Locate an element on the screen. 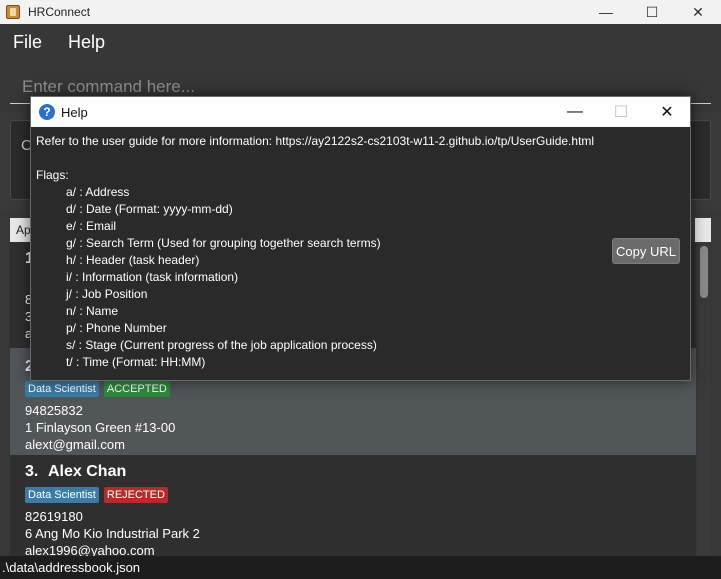 The width and height of the screenshot is (721, 579). card-tags: Data Scientist REJECTED is located at coordinates (96, 495).